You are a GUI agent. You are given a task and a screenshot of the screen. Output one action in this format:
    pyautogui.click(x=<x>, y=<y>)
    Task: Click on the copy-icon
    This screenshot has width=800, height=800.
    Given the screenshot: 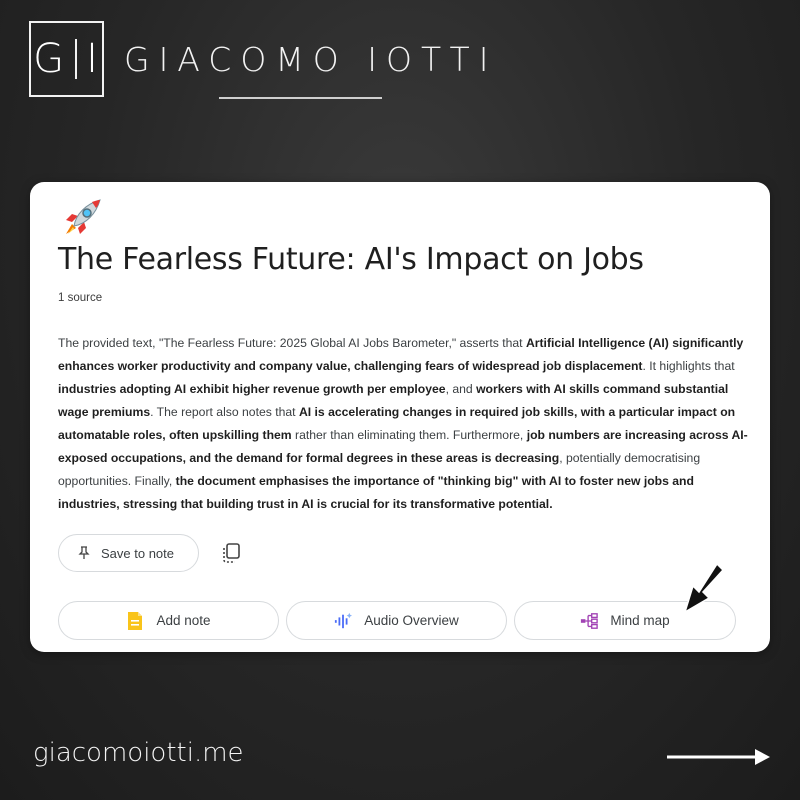 What is the action you would take?
    pyautogui.click(x=231, y=553)
    